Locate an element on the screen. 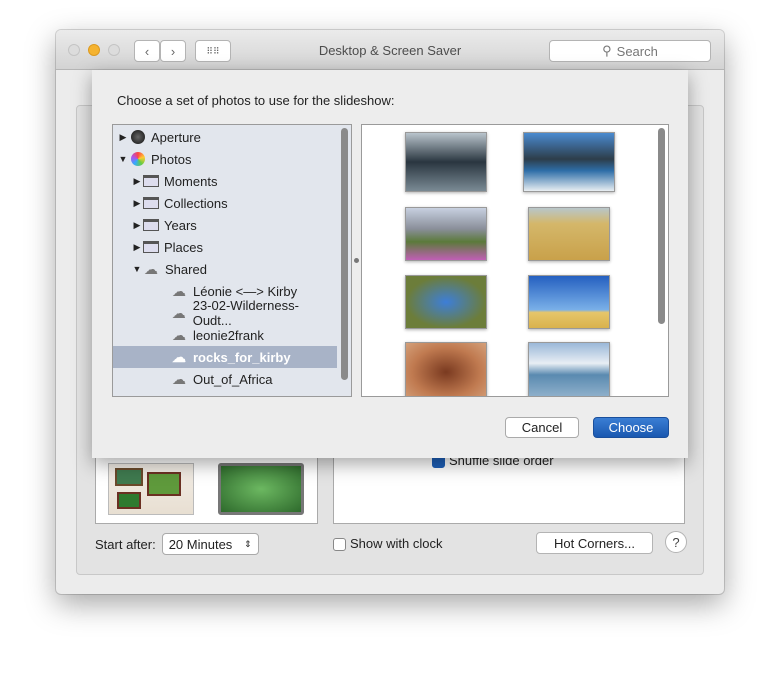 This screenshot has width=780, height=674. search-field: ⚲ Search is located at coordinates (630, 51).